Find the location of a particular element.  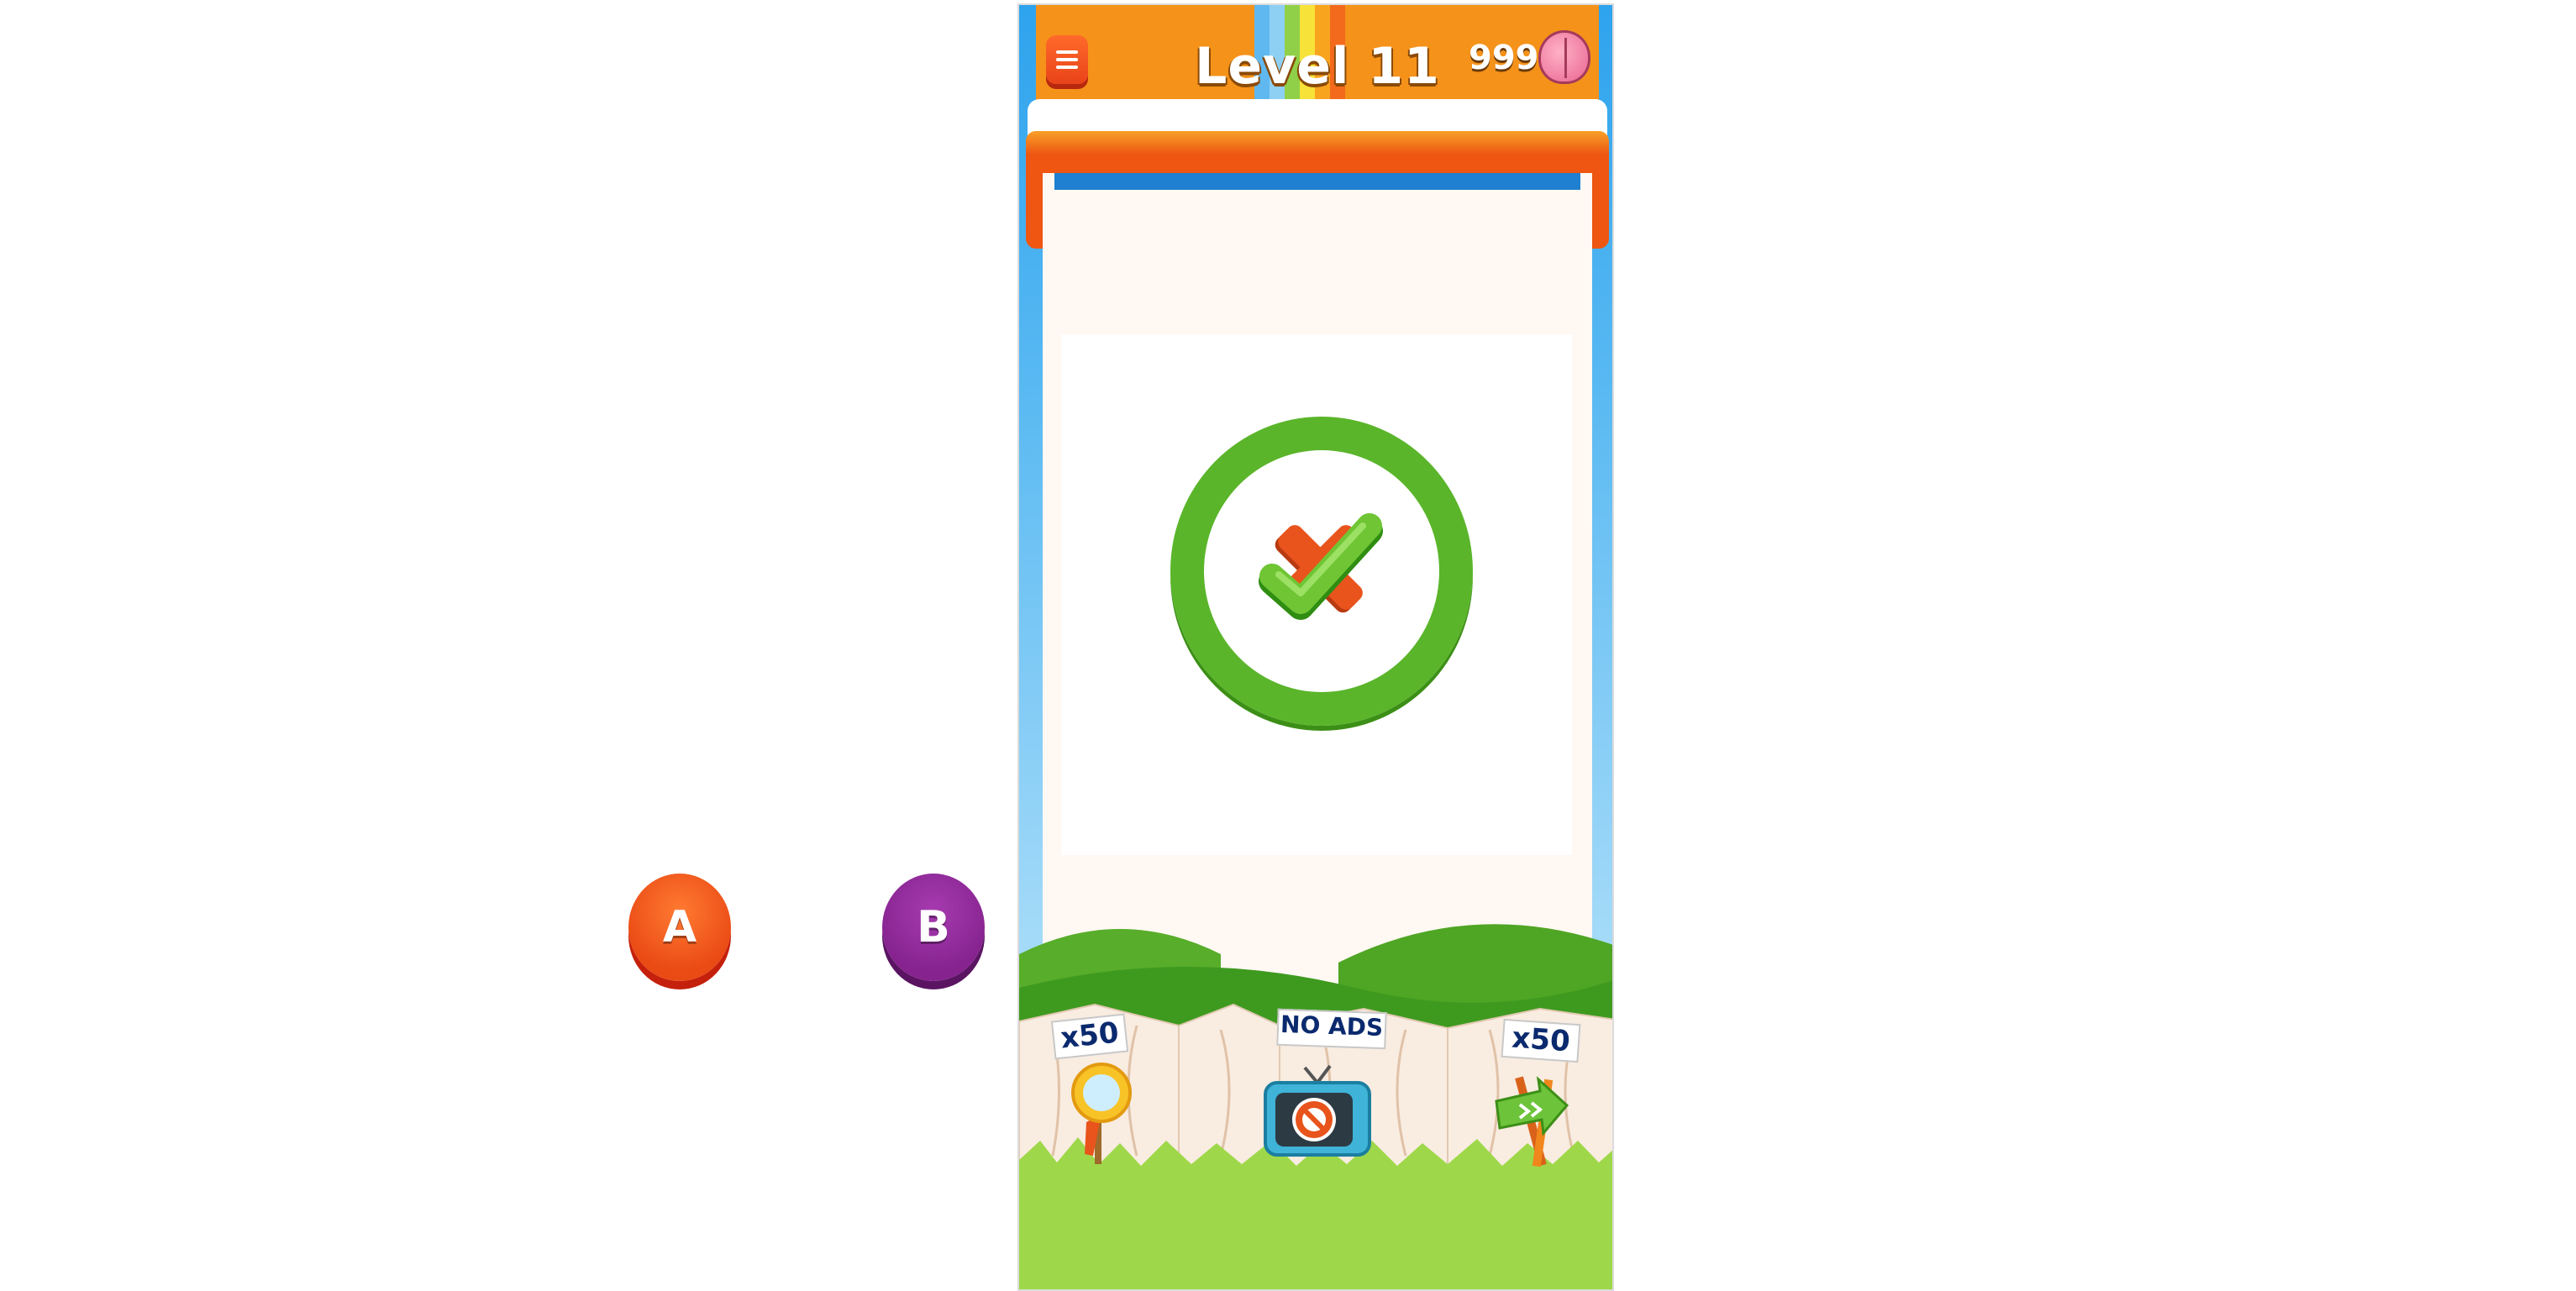

no-ads-label: NO ADS is located at coordinates (1332, 1026).